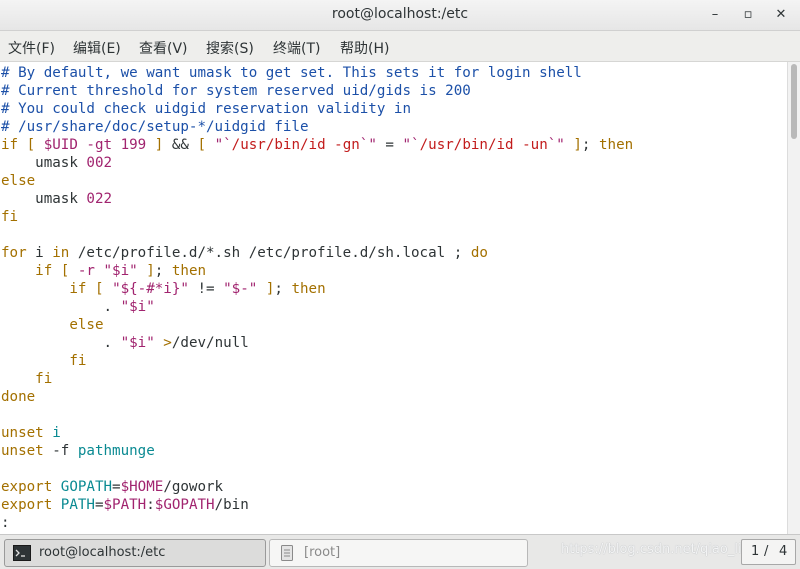 The image size is (800, 569). What do you see at coordinates (748, 15) in the screenshot?
I see `maximize-button: ▫` at bounding box center [748, 15].